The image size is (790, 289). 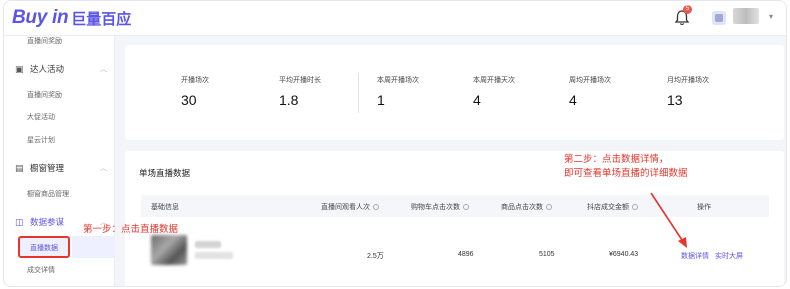 I want to click on stat-label: 周均开播场次, so click(x=590, y=80).